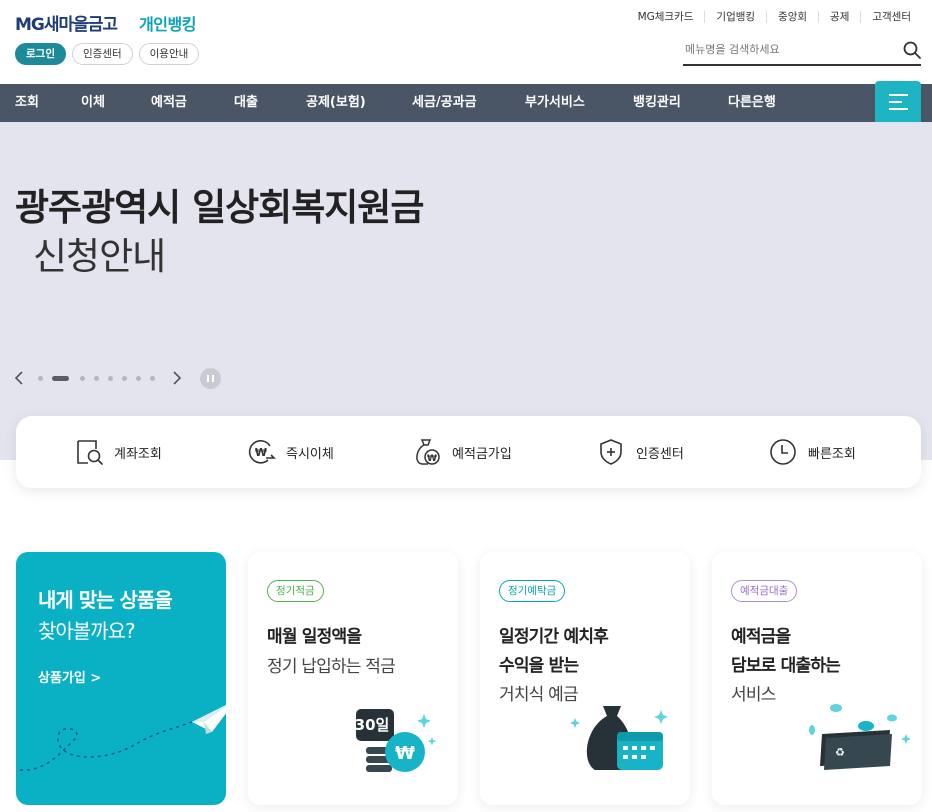 The width and height of the screenshot is (932, 812). What do you see at coordinates (482, 454) in the screenshot?
I see `quick-label: 예적금가입` at bounding box center [482, 454].